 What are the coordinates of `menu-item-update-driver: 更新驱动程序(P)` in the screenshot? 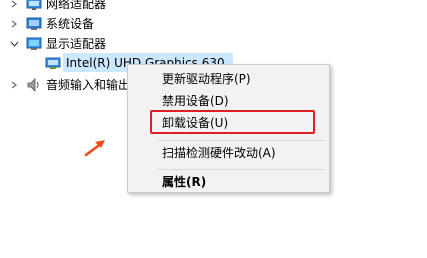 It's located at (206, 79).